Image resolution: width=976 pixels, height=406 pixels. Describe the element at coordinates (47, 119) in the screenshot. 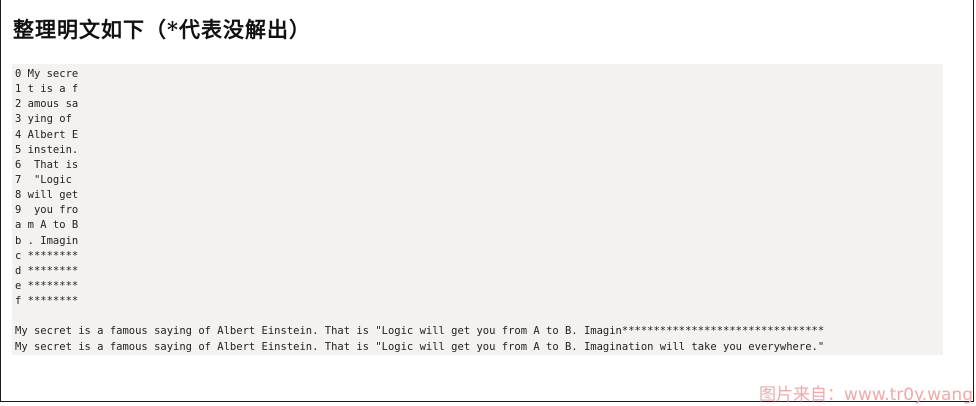

I see `row-3: 3 ying of` at that location.